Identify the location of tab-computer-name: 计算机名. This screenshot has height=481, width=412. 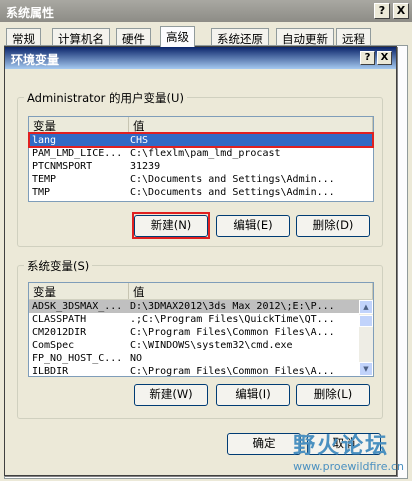
(81, 37).